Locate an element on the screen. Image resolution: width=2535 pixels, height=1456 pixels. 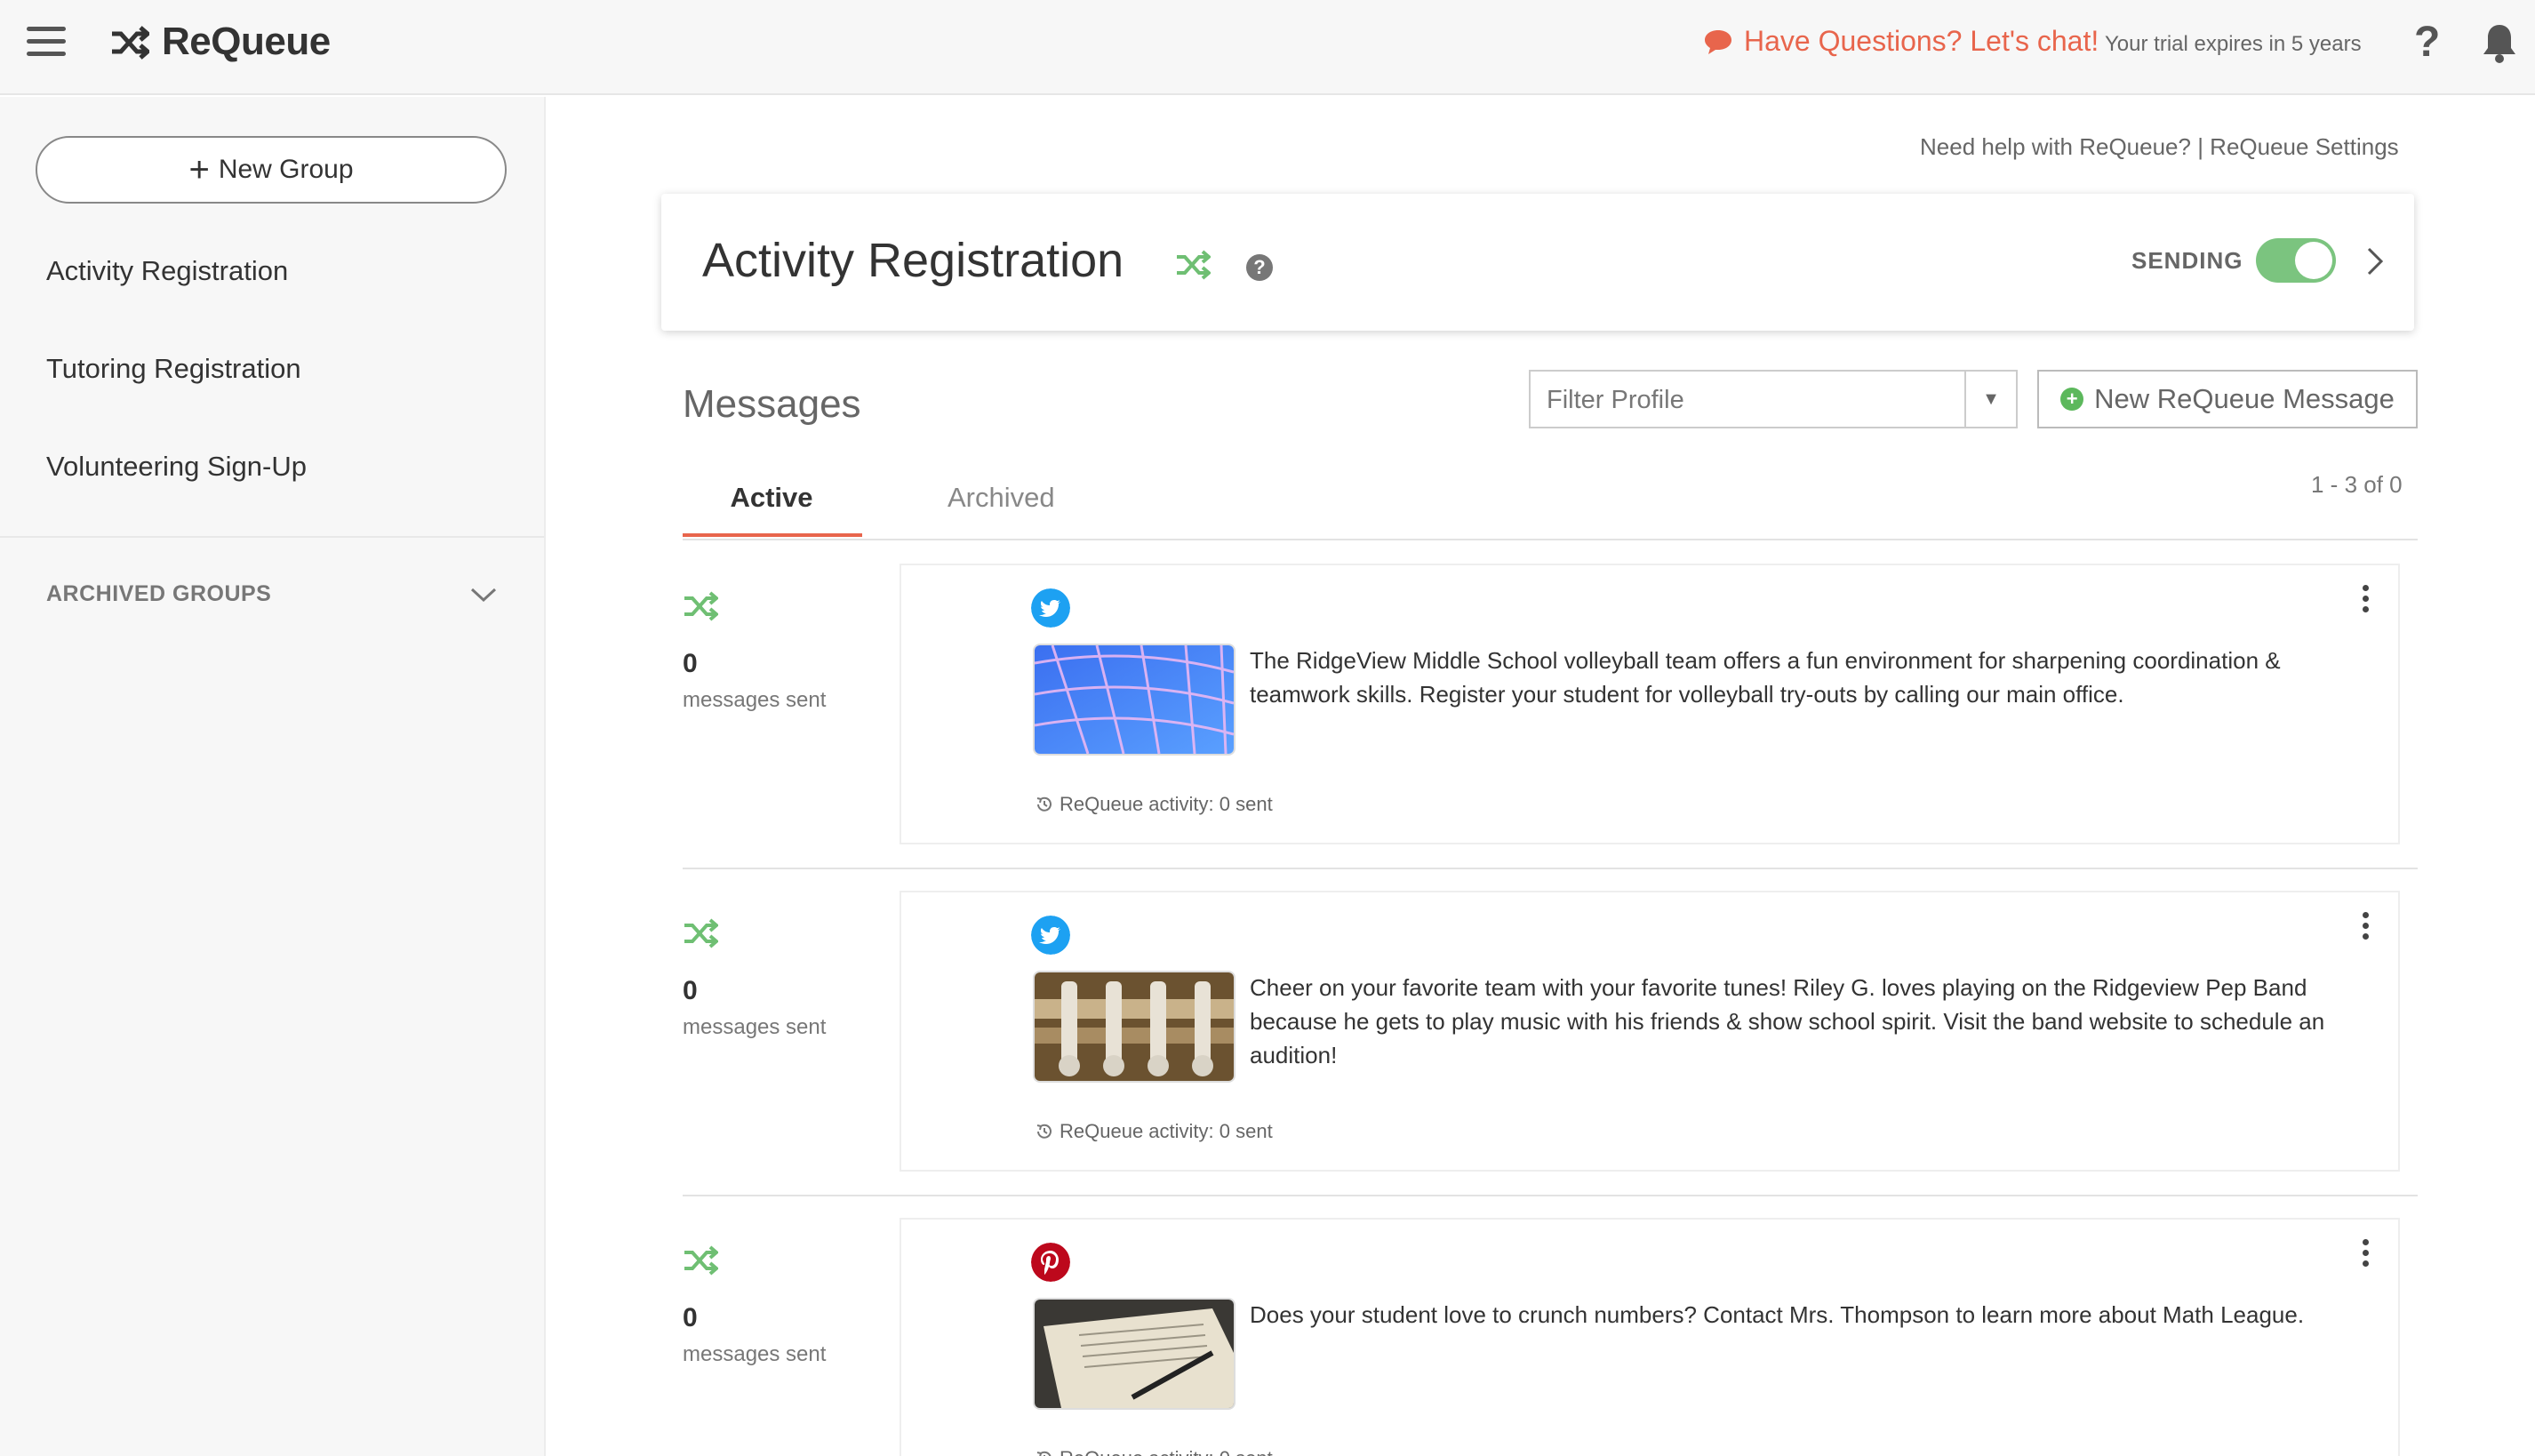
caret-down-icon: ▼ is located at coordinates (1990, 399).